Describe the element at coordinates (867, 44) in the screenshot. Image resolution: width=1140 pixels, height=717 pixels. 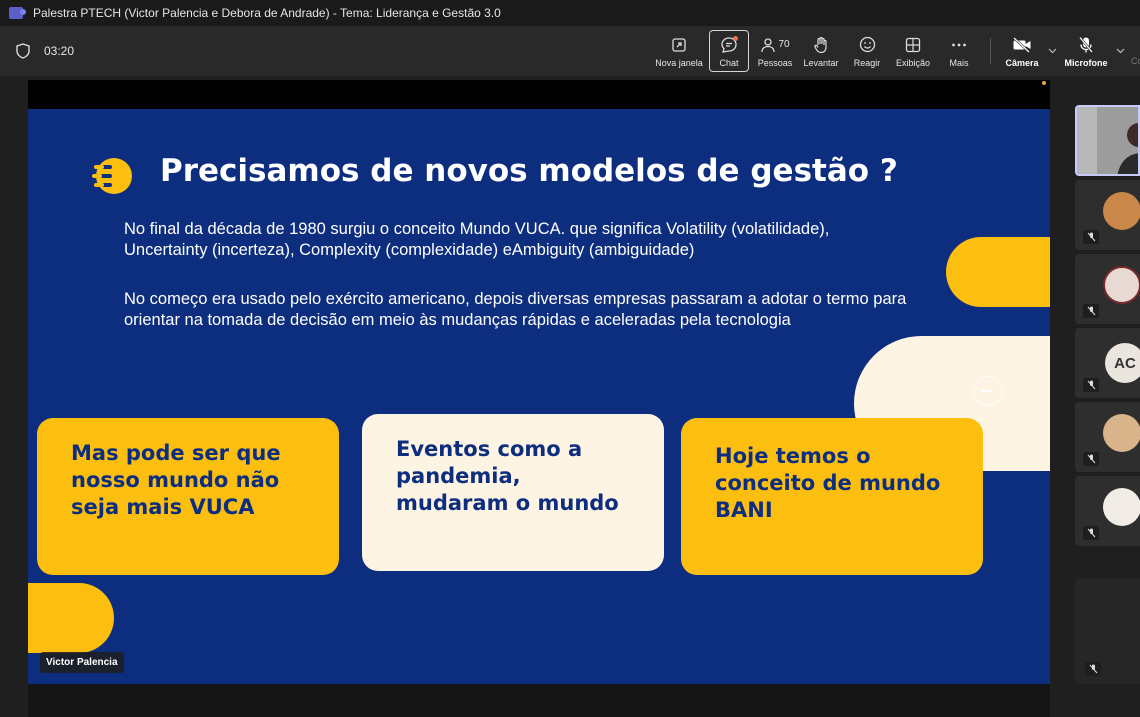
I see `smiley-icon` at that location.